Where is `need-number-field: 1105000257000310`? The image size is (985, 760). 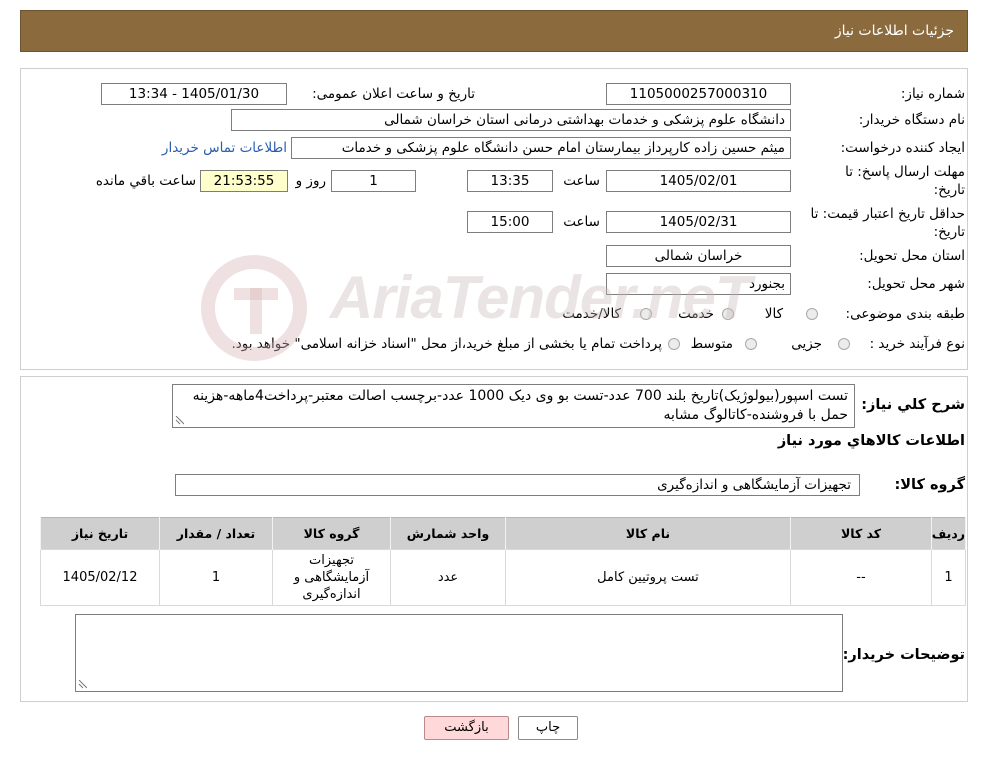 need-number-field: 1105000257000310 is located at coordinates (698, 94).